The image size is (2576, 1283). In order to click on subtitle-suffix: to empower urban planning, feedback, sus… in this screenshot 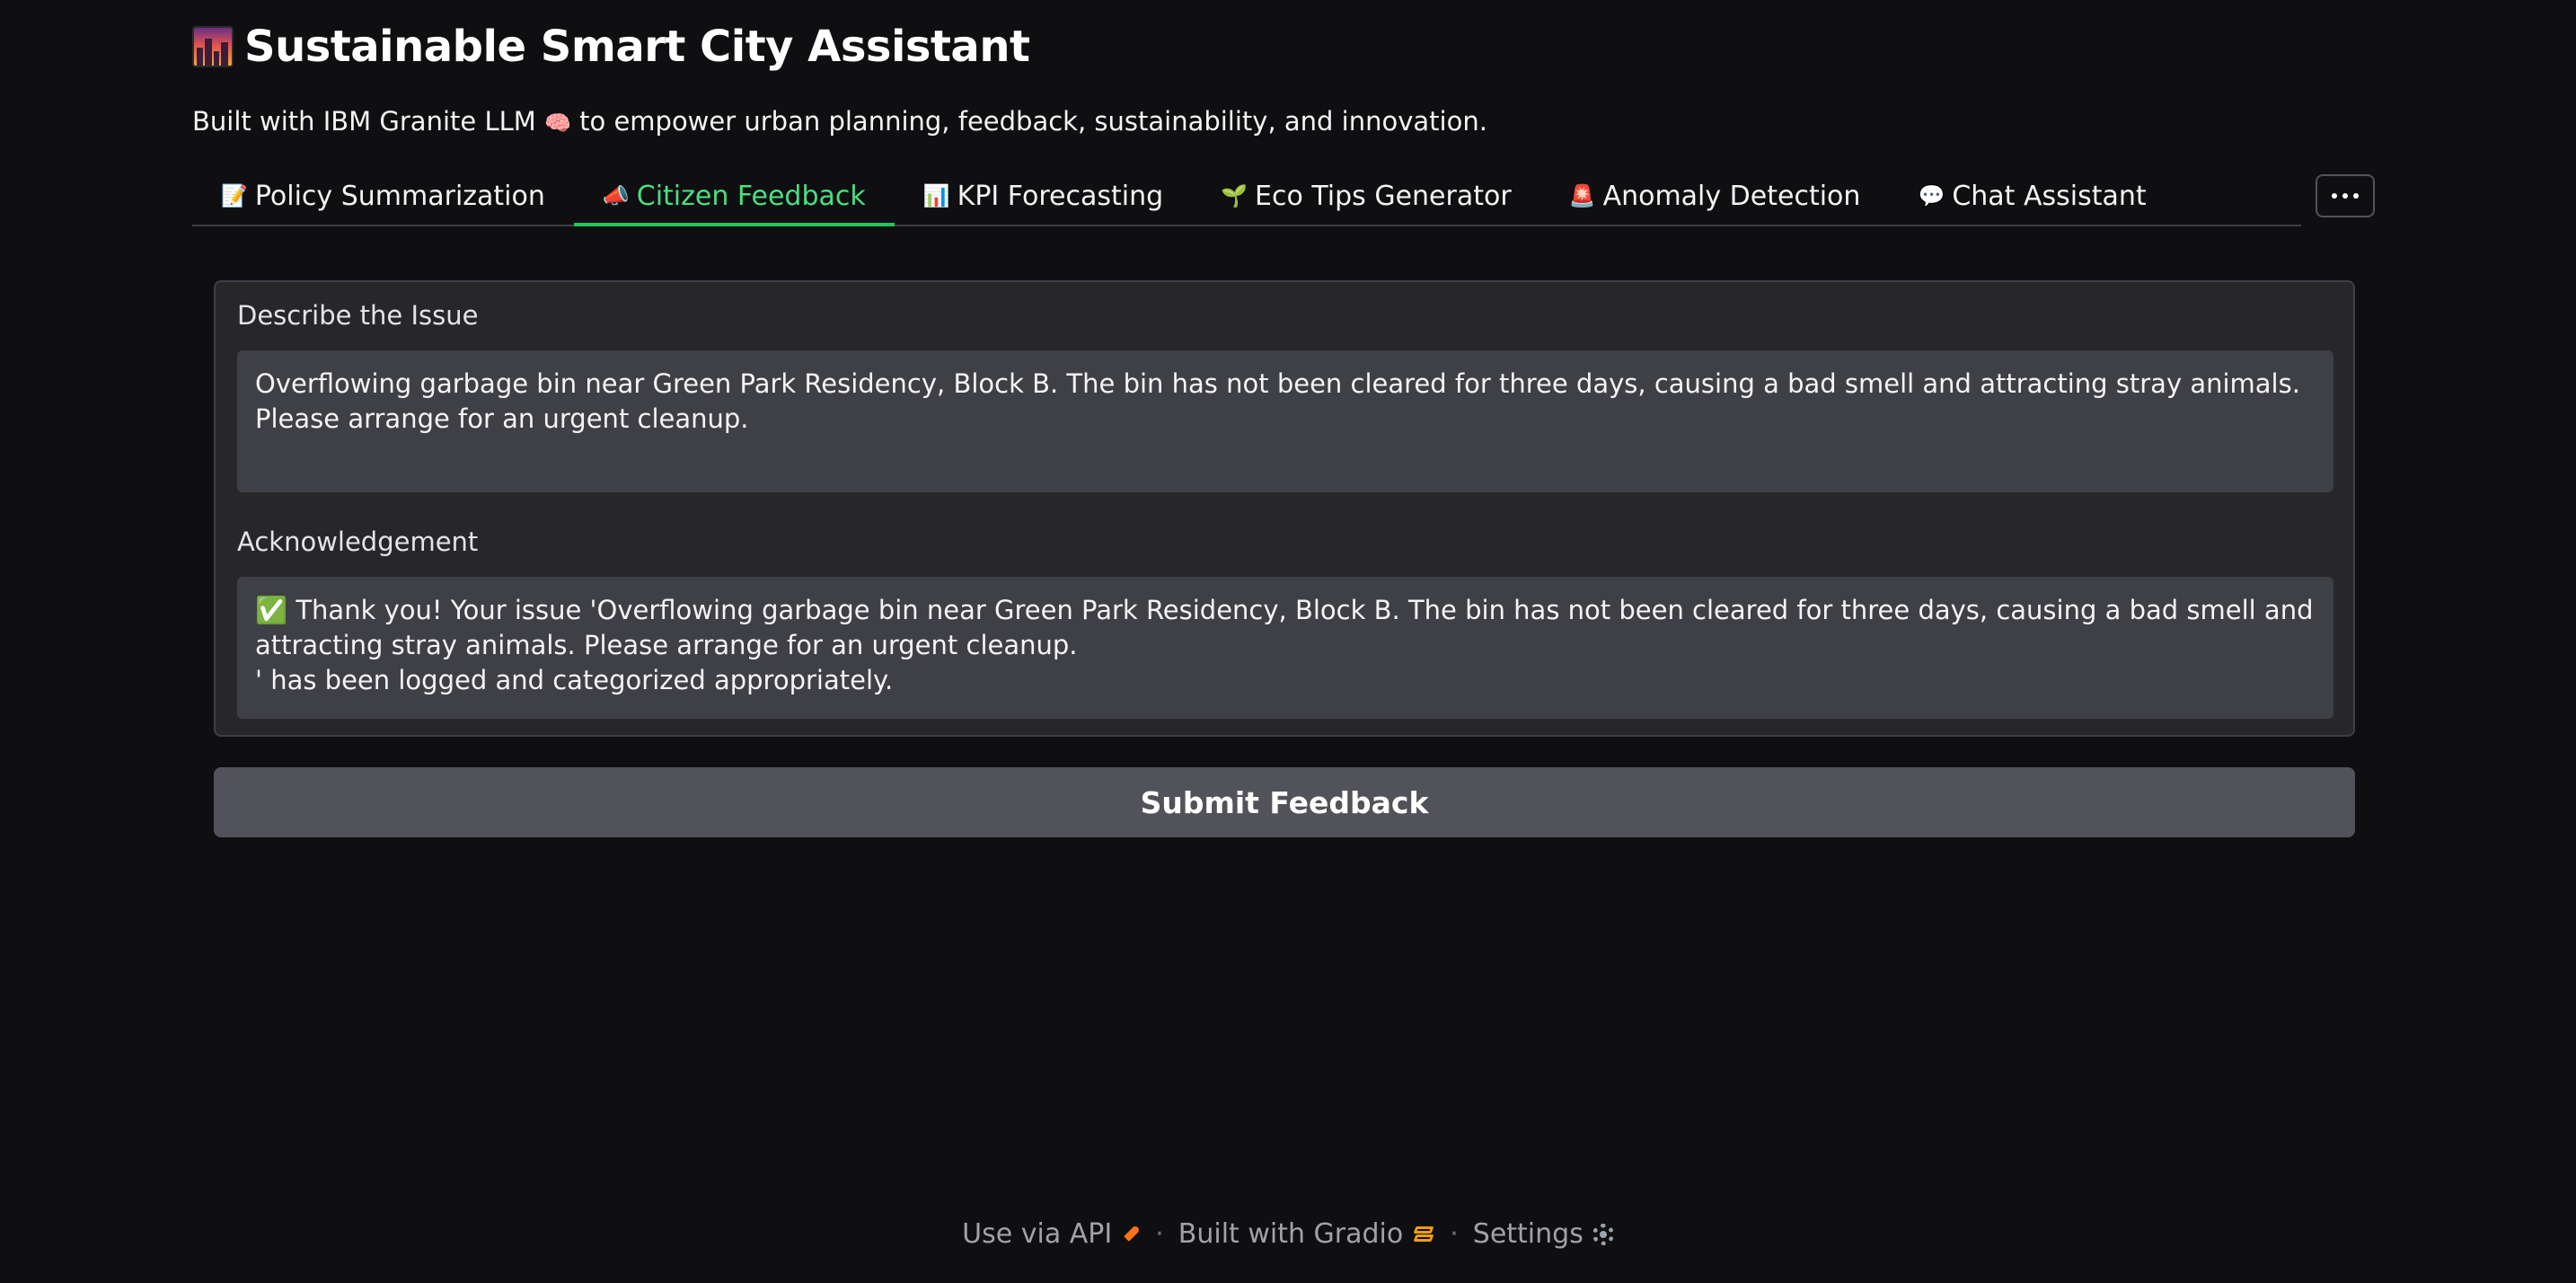, I will do `click(1033, 122)`.